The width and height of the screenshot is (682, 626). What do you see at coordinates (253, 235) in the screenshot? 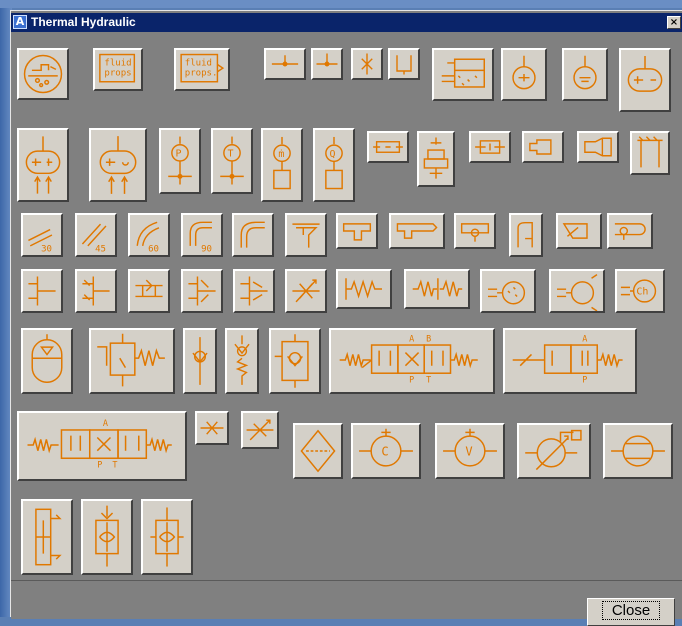
I see `block-elbow` at bounding box center [253, 235].